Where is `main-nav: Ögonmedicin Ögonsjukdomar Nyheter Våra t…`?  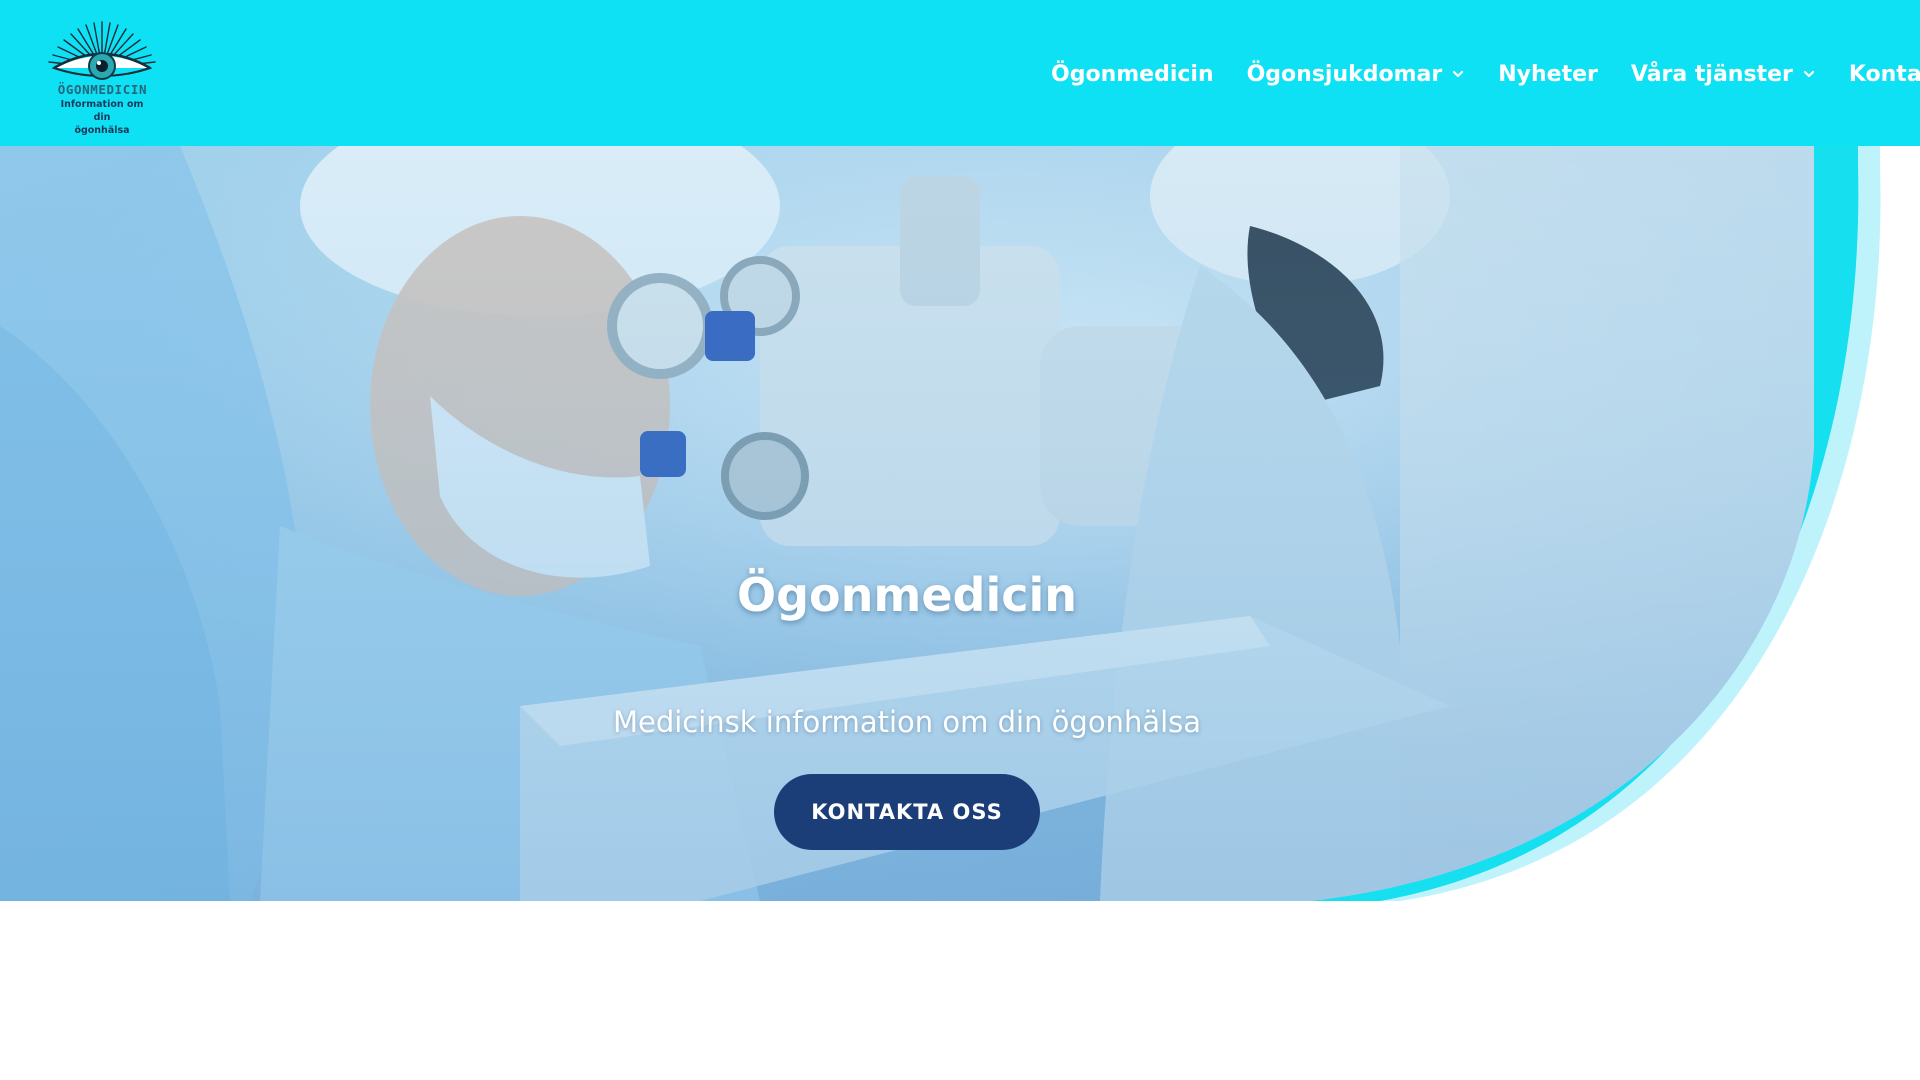
main-nav: Ögonmedicin Ögonsjukdomar Nyheter Våra t… is located at coordinates (1485, 74).